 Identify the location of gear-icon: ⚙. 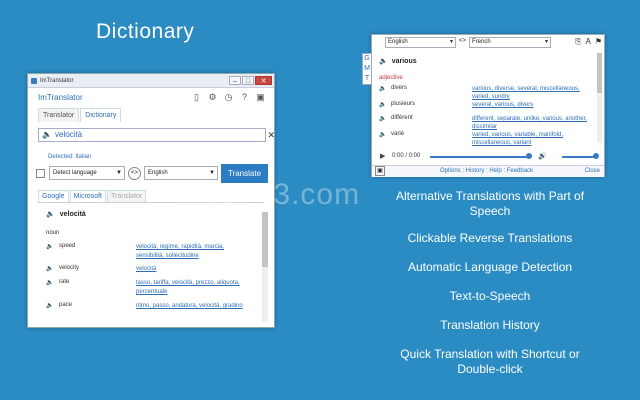
(212, 97).